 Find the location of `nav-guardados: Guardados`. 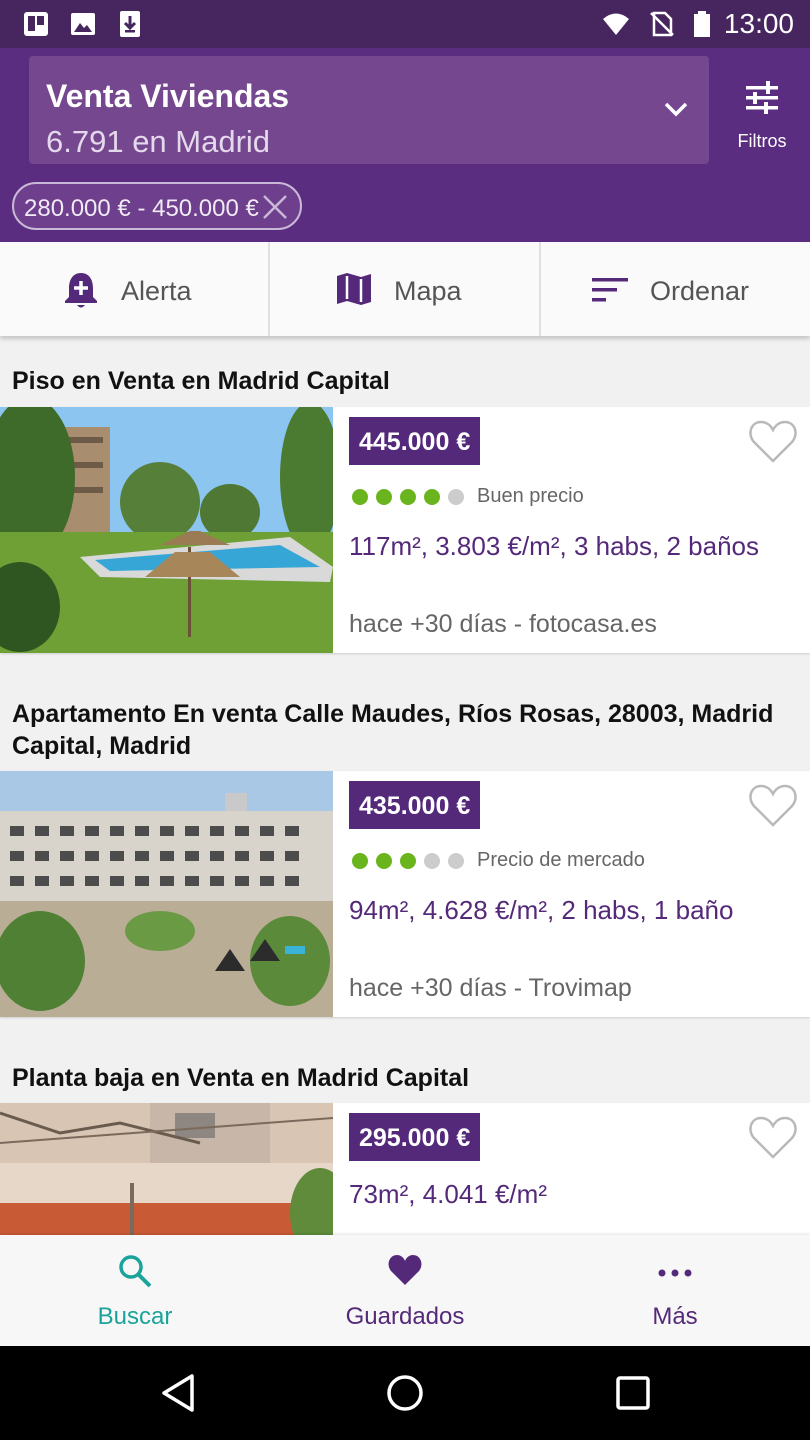

nav-guardados: Guardados is located at coordinates (405, 1290).